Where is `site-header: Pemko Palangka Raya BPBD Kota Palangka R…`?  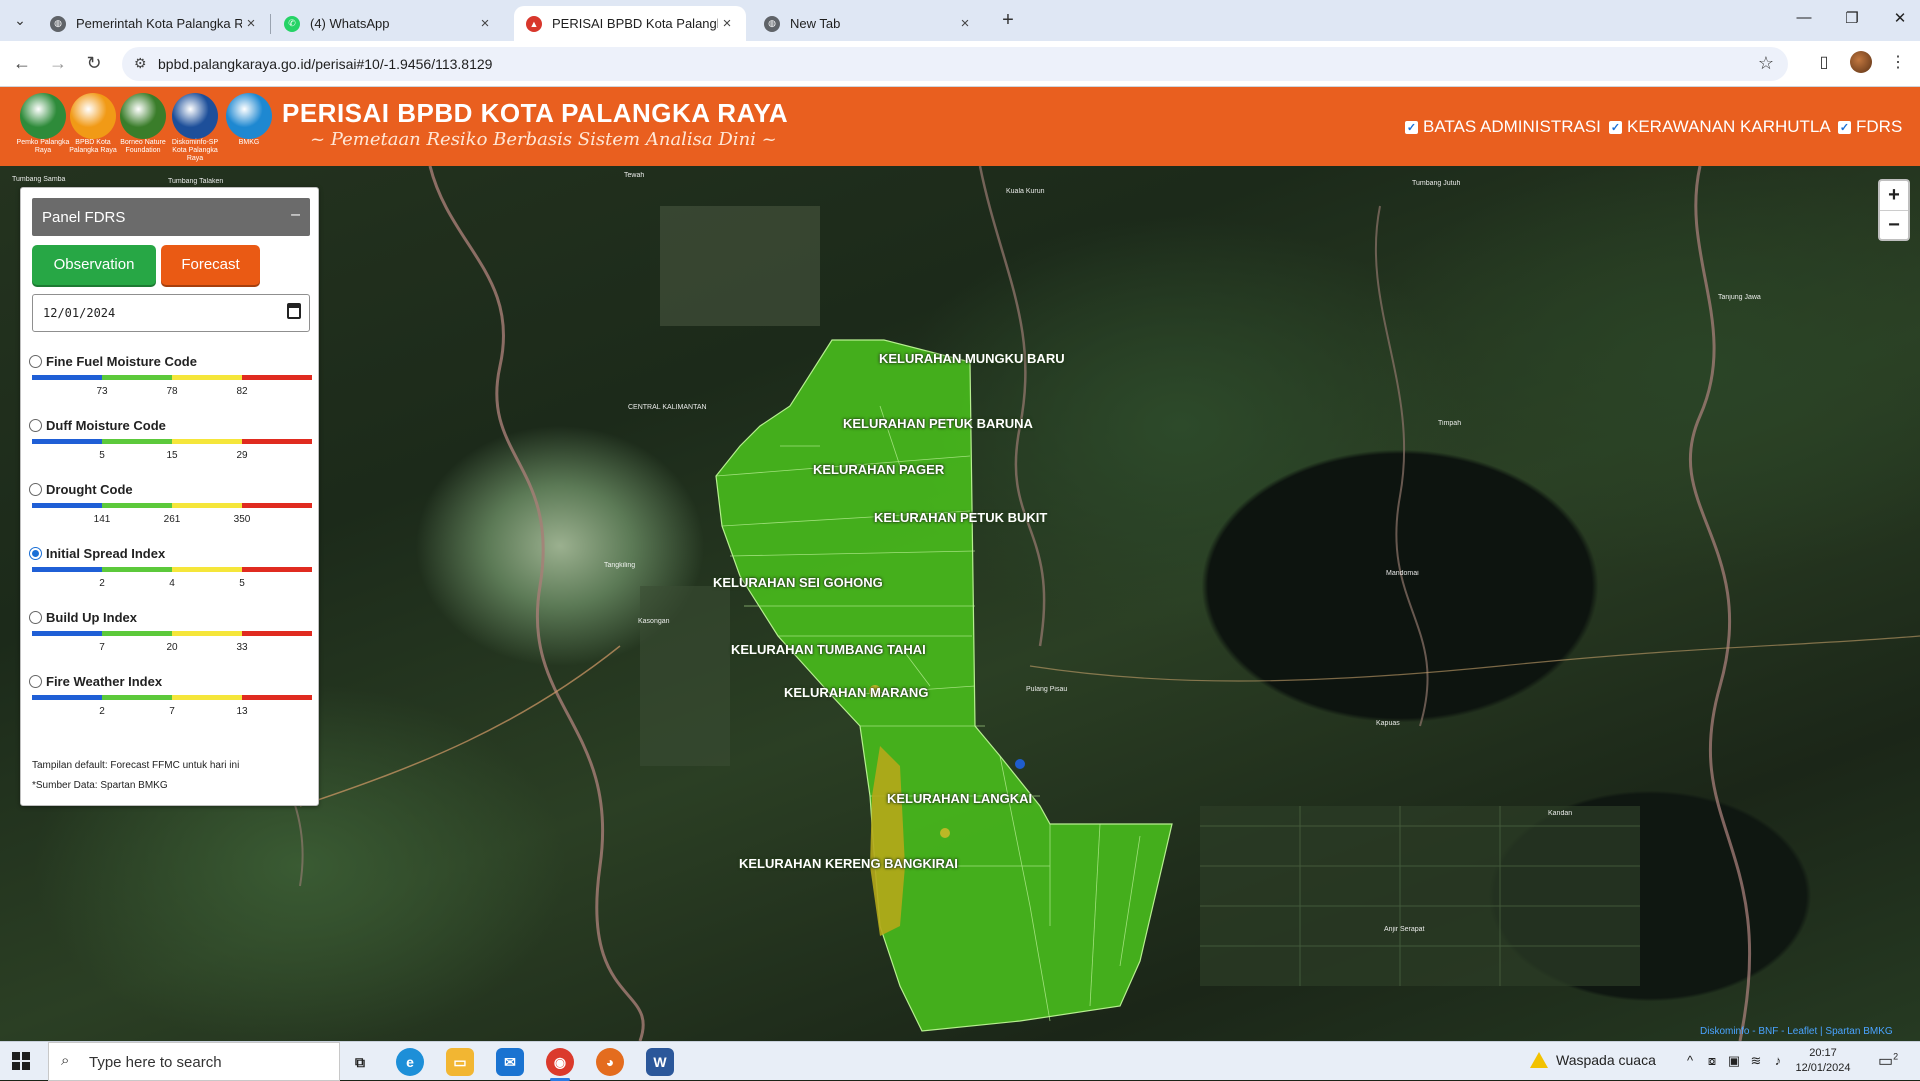 site-header: Pemko Palangka Raya BPBD Kota Palangka R… is located at coordinates (960, 126).